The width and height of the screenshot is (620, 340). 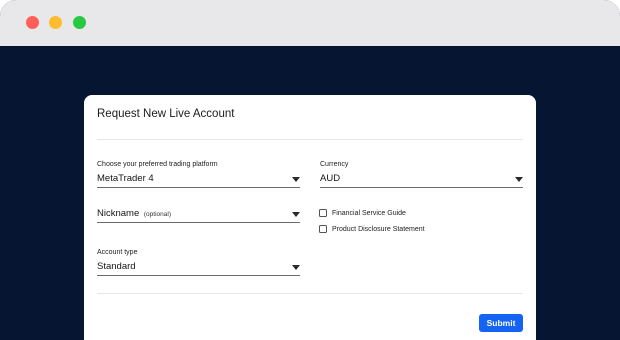 I want to click on currency-field: Currency AUD, so click(x=421, y=174).